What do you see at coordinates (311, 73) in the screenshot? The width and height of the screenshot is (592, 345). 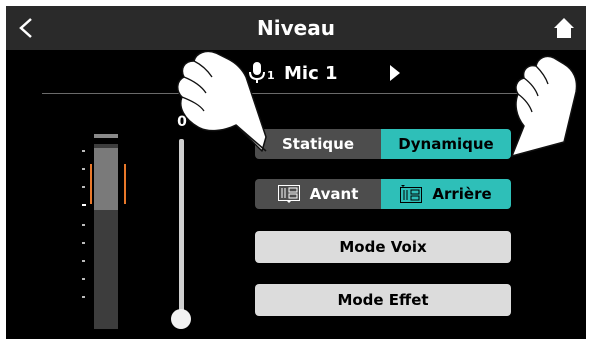 I see `channel-label: Mic 1` at bounding box center [311, 73].